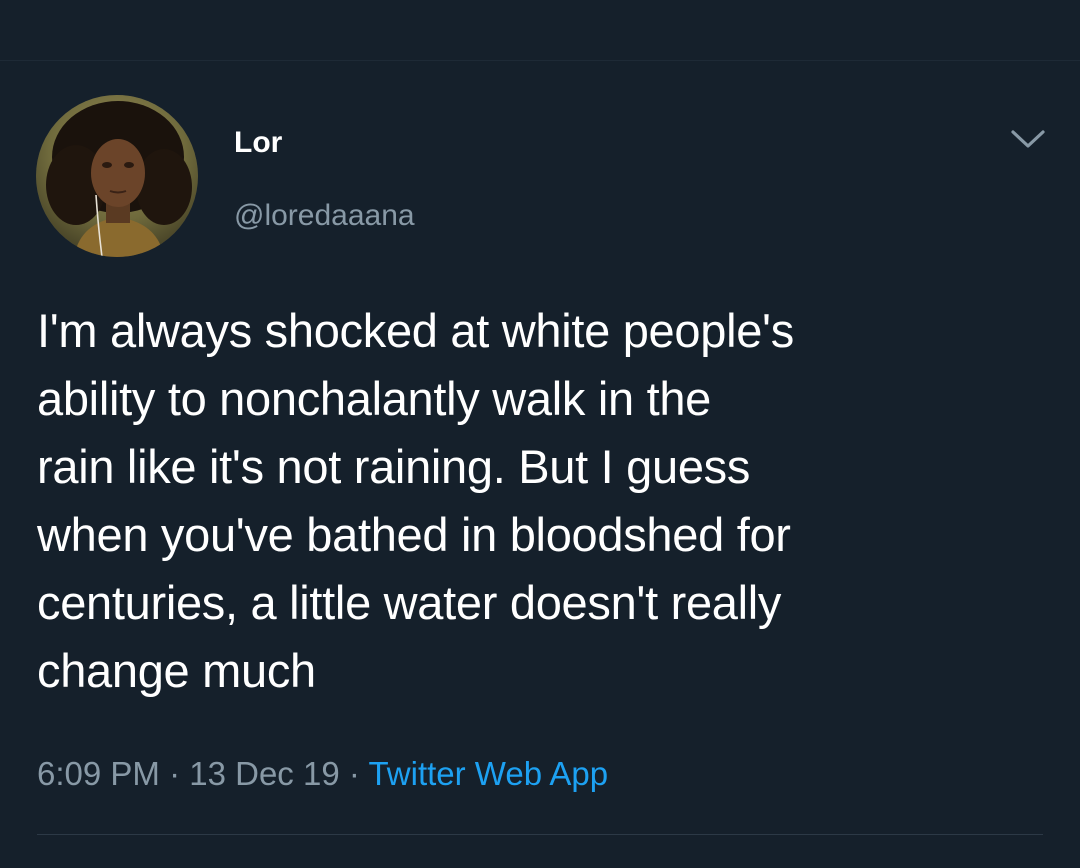  Describe the element at coordinates (1028, 140) in the screenshot. I see `chevron-down-icon` at that location.